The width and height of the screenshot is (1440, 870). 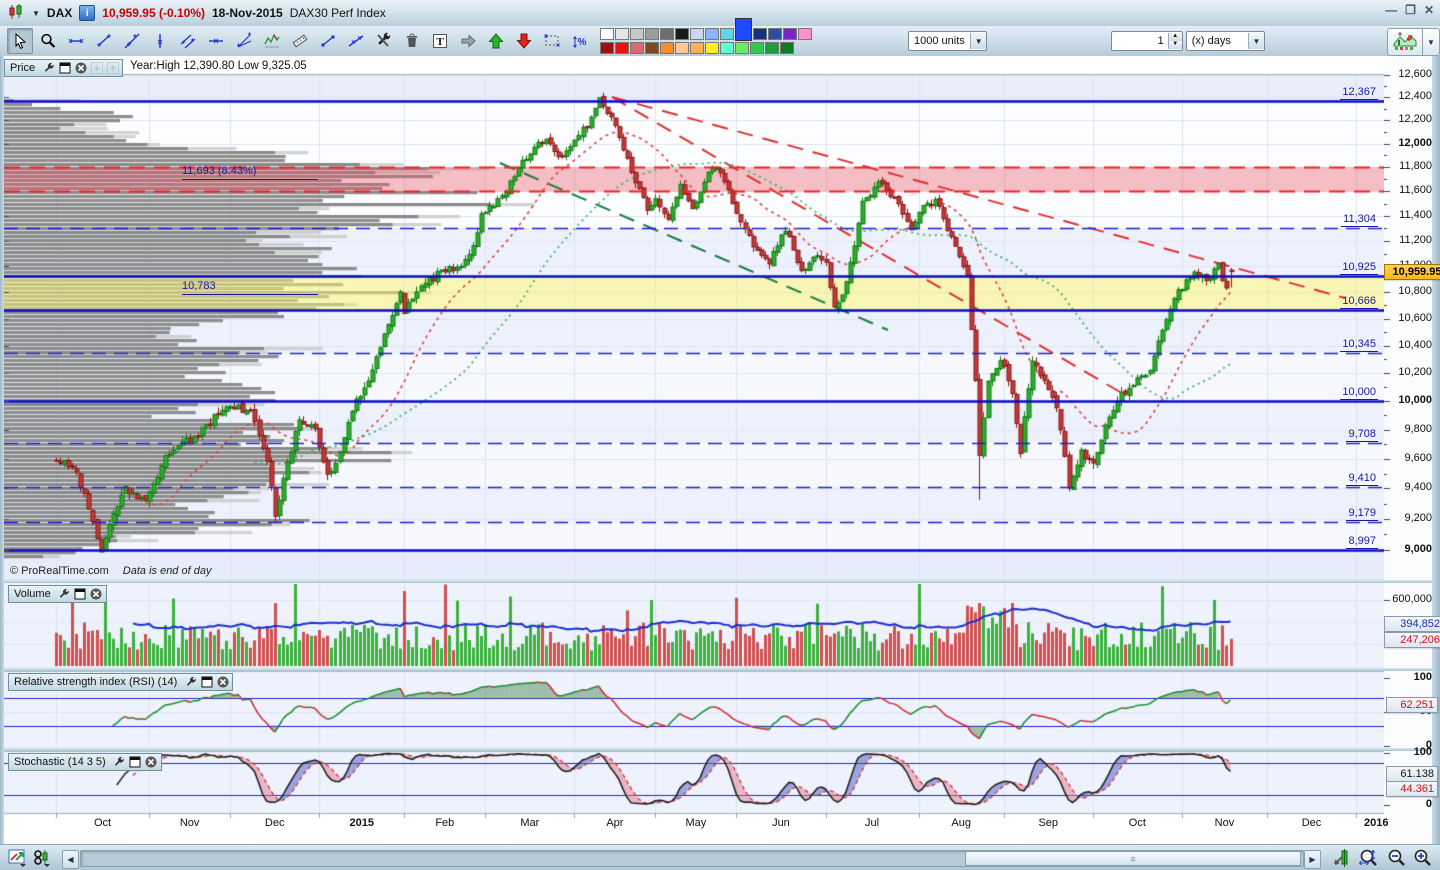 I want to click on rsi-window-icon, so click(x=206, y=682).